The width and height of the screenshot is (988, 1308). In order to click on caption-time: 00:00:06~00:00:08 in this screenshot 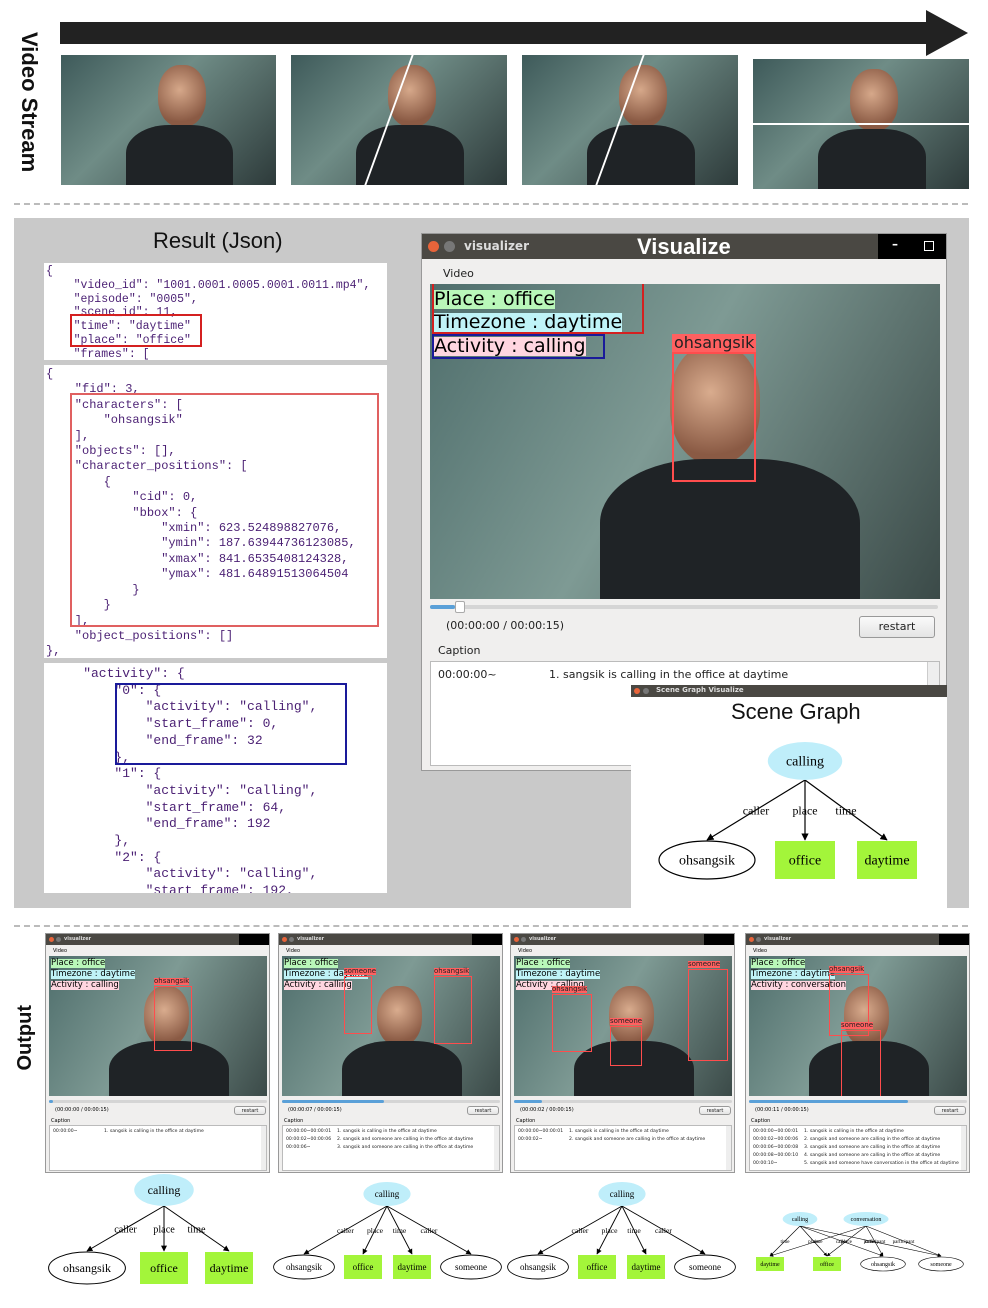, I will do `click(776, 1147)`.